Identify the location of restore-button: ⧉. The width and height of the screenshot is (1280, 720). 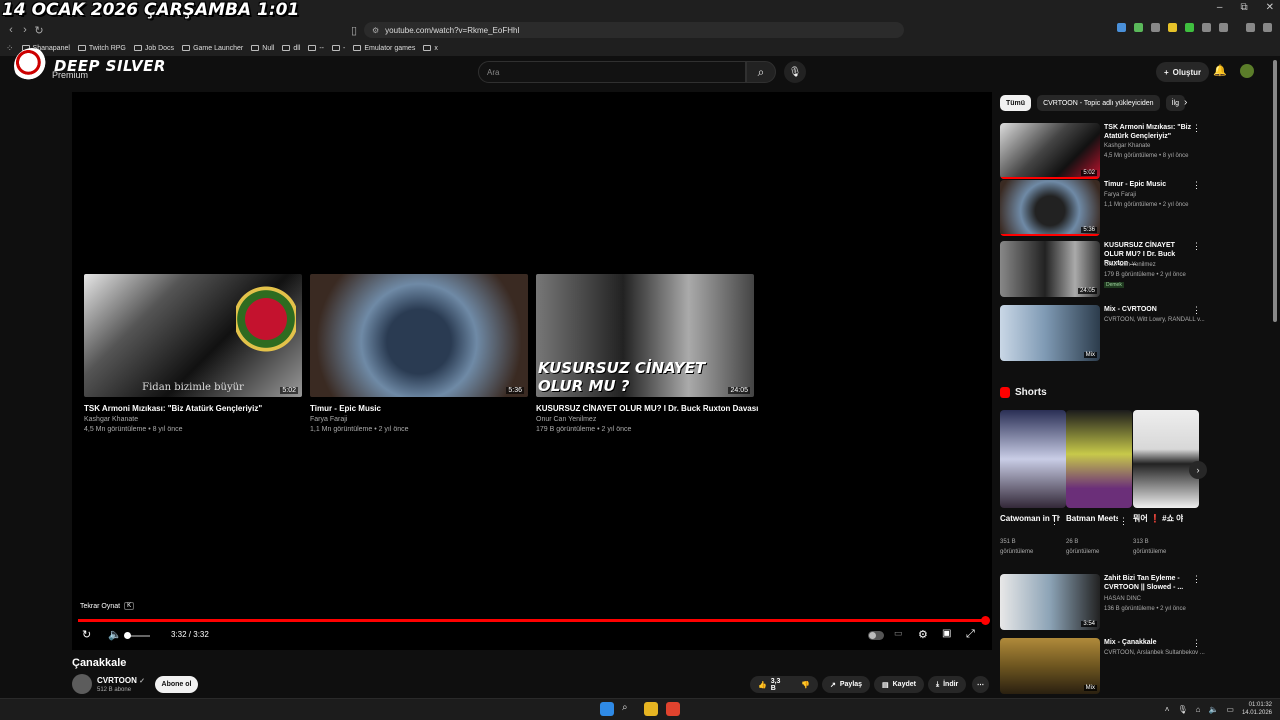
(1243, 7).